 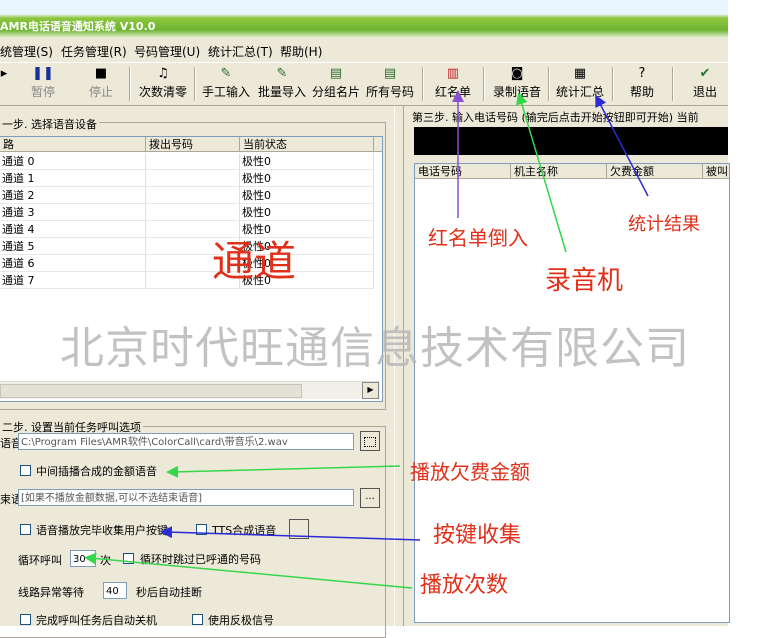 What do you see at coordinates (248, 570) in the screenshot?
I see `arrow-play-count` at bounding box center [248, 570].